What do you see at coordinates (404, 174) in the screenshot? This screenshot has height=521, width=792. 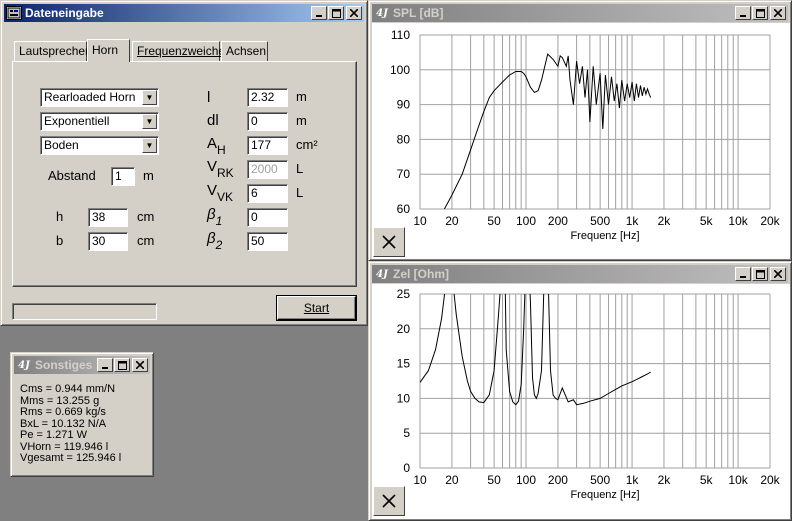 I see `y-tick-label: 70` at bounding box center [404, 174].